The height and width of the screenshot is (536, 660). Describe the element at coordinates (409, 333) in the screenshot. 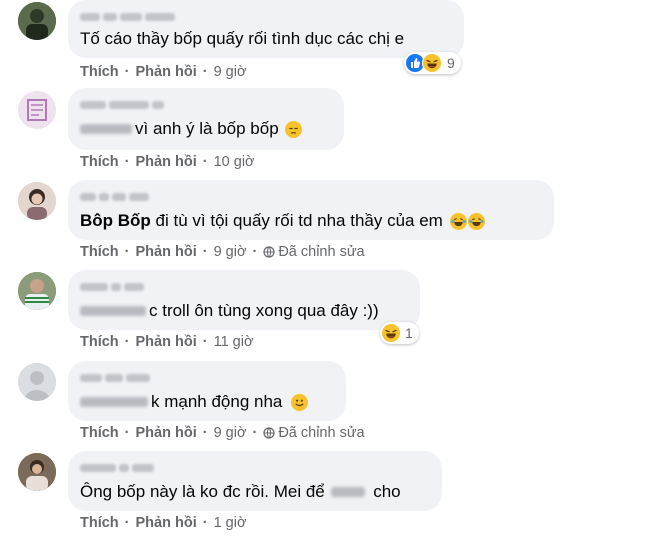

I see `reaction-count: 1` at that location.